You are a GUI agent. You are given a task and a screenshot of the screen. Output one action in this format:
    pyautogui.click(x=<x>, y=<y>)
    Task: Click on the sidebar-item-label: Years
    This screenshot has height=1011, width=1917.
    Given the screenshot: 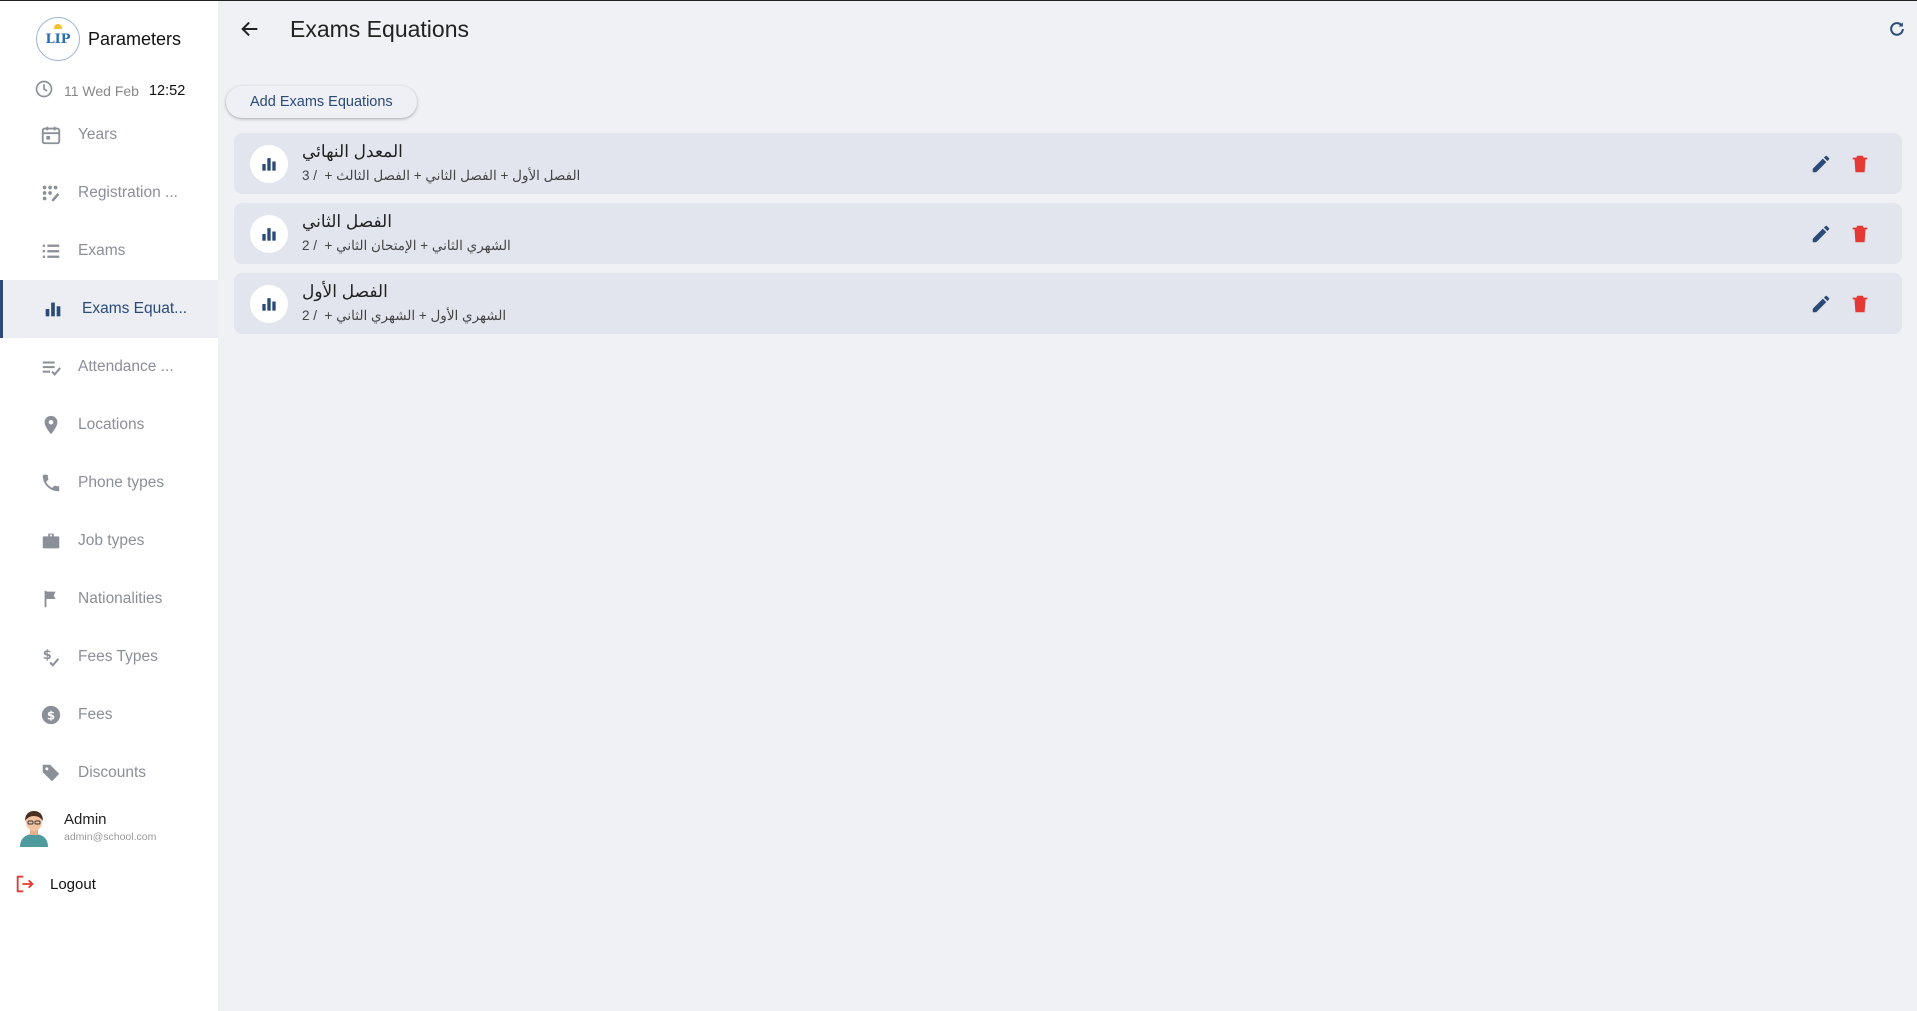 What is the action you would take?
    pyautogui.click(x=98, y=134)
    